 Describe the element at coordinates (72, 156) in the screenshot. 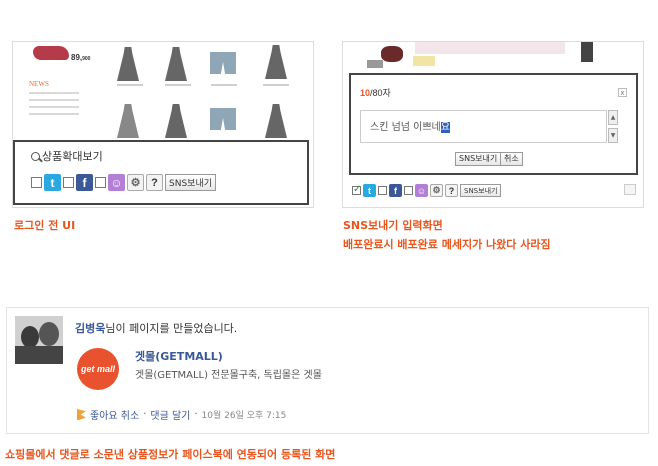

I see `zoom-label: 상품확대보기` at that location.